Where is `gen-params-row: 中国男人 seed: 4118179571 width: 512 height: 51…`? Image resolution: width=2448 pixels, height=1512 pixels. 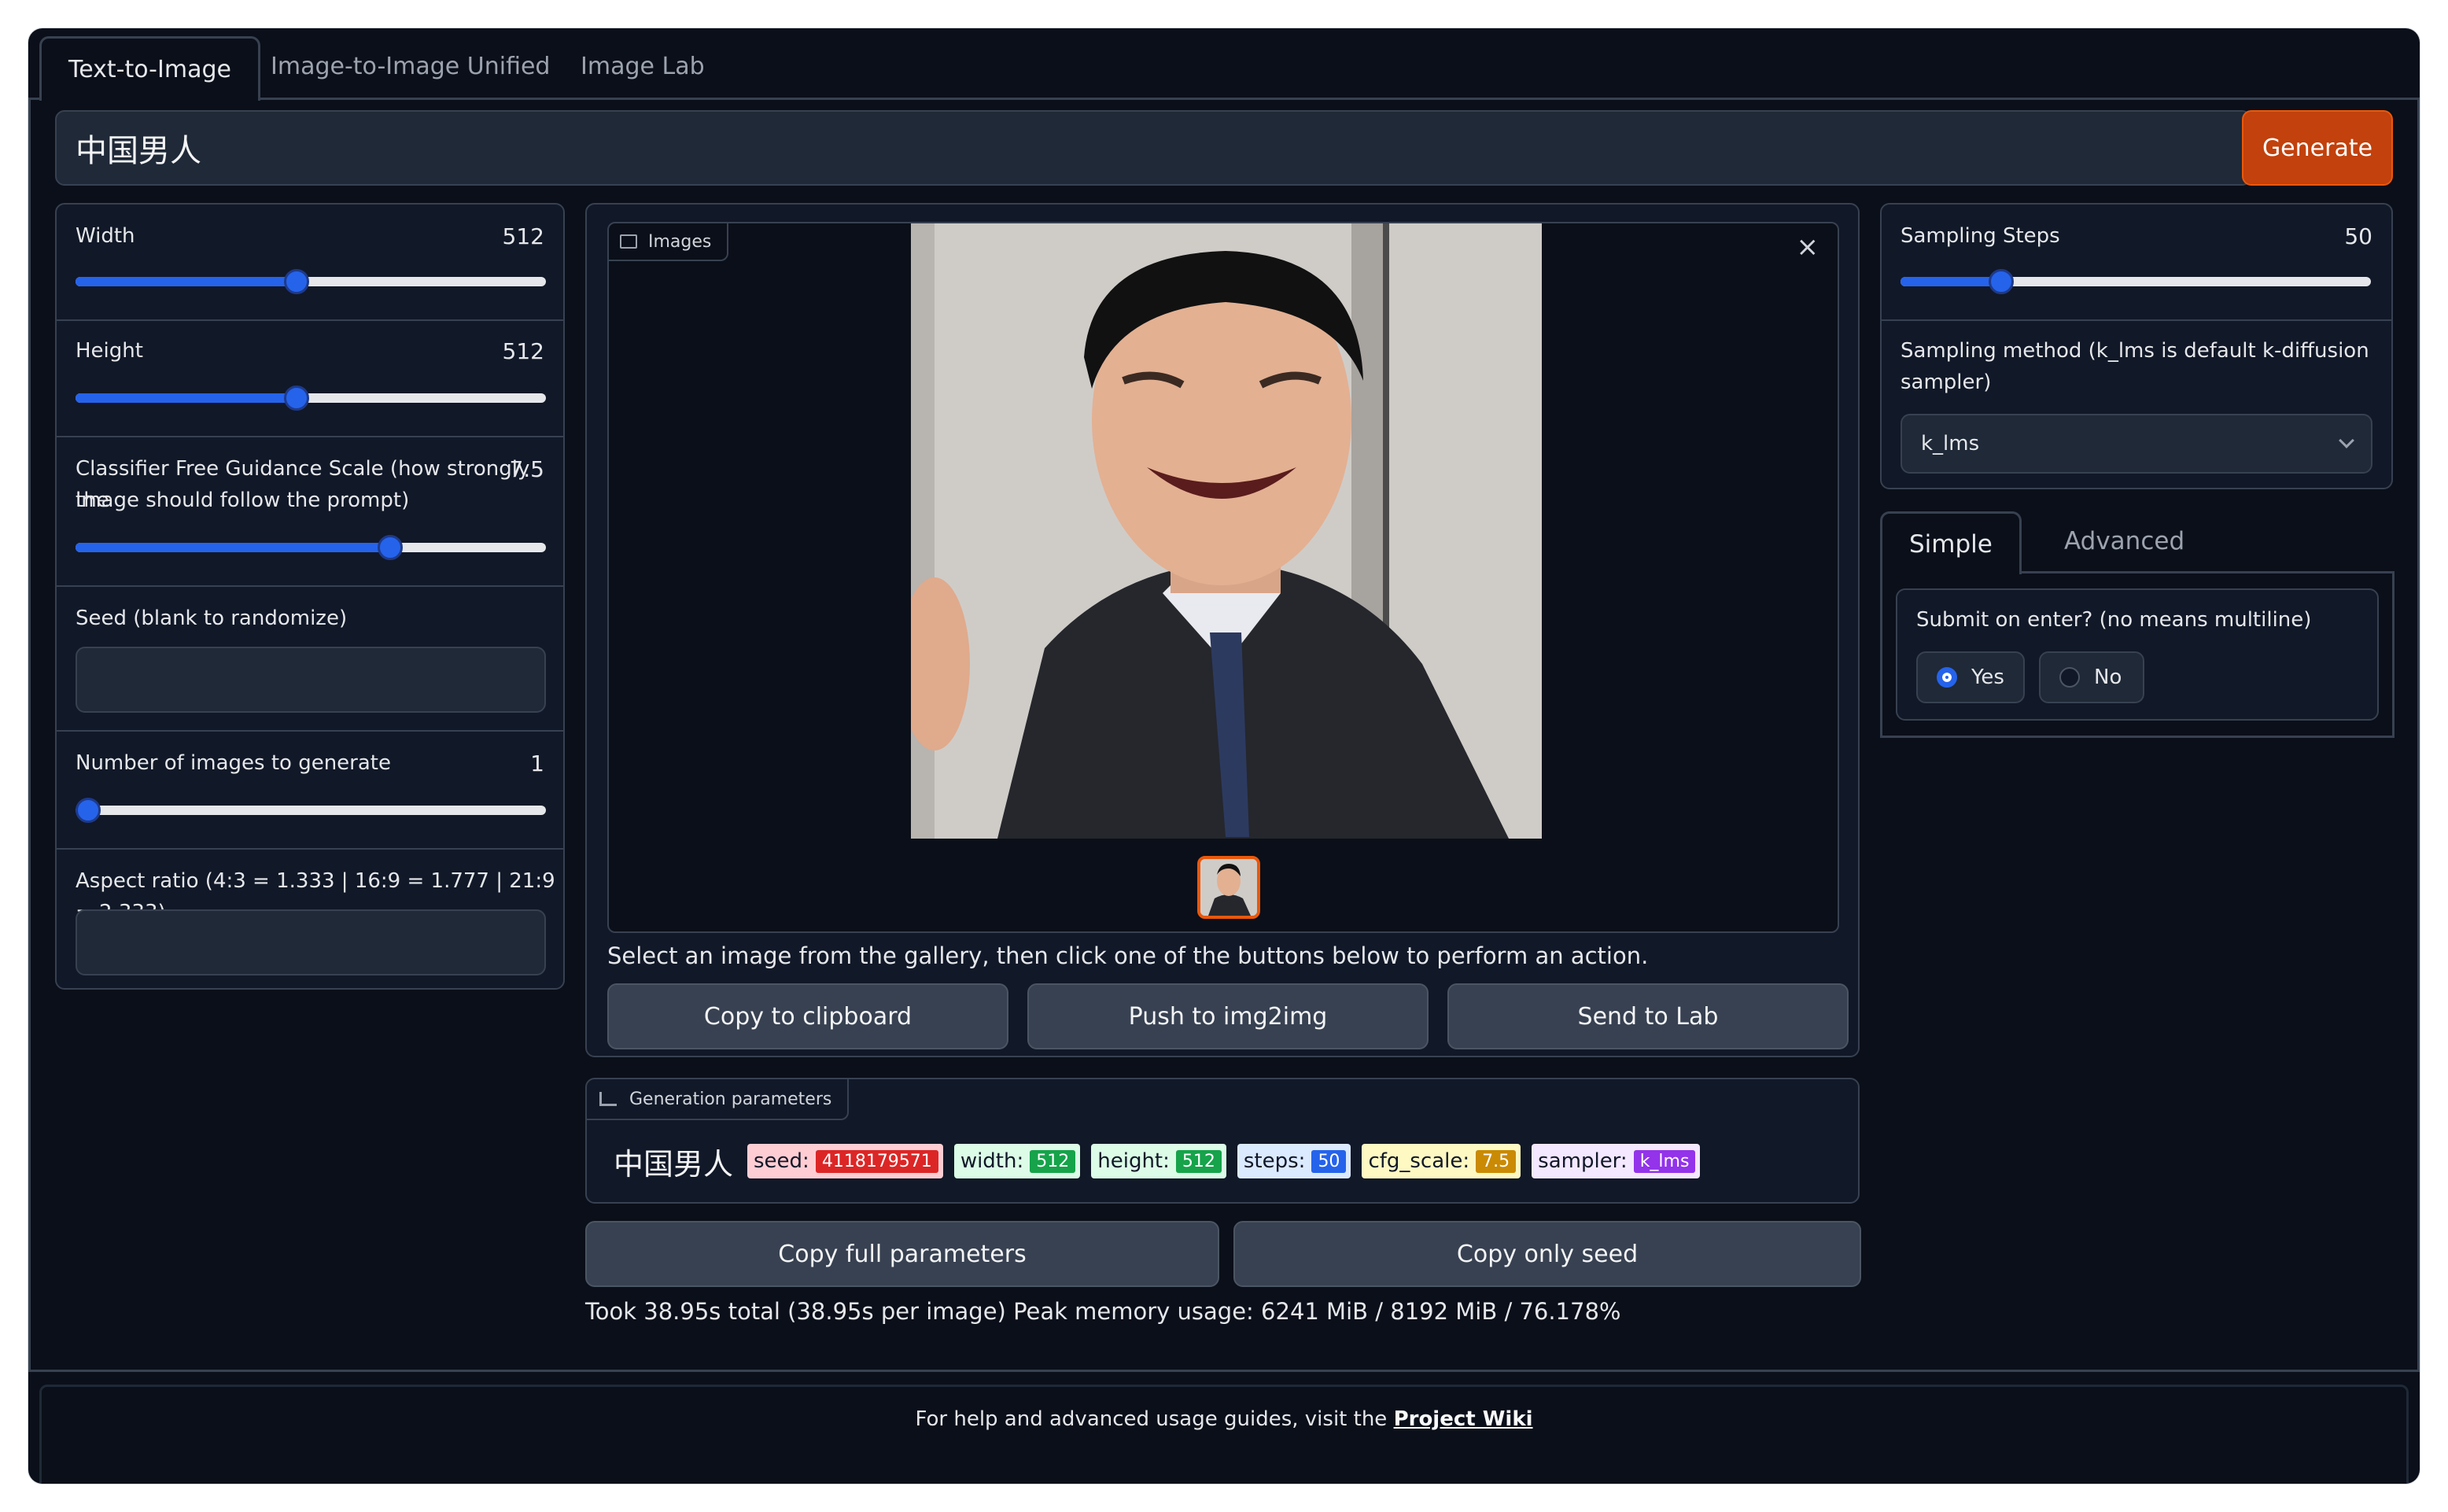 gen-params-row: 中国男人 seed: 4118179571 width: 512 height: 51… is located at coordinates (1162, 1161).